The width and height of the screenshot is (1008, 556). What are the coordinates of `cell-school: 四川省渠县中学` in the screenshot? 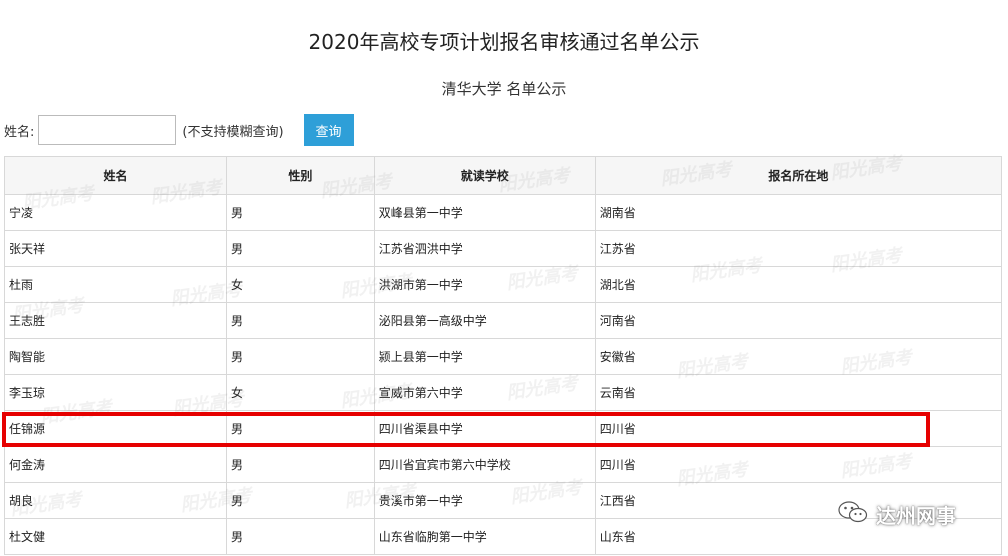 It's located at (484, 428).